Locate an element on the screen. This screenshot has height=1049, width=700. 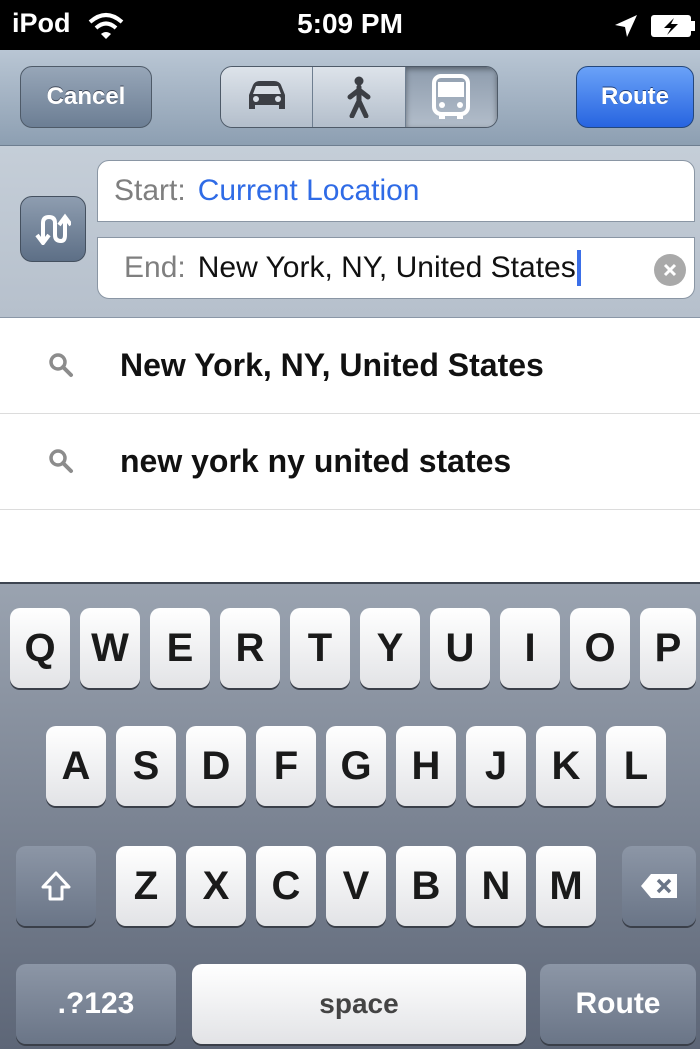
suggestion-item: new york ny united states is located at coordinates (350, 462).